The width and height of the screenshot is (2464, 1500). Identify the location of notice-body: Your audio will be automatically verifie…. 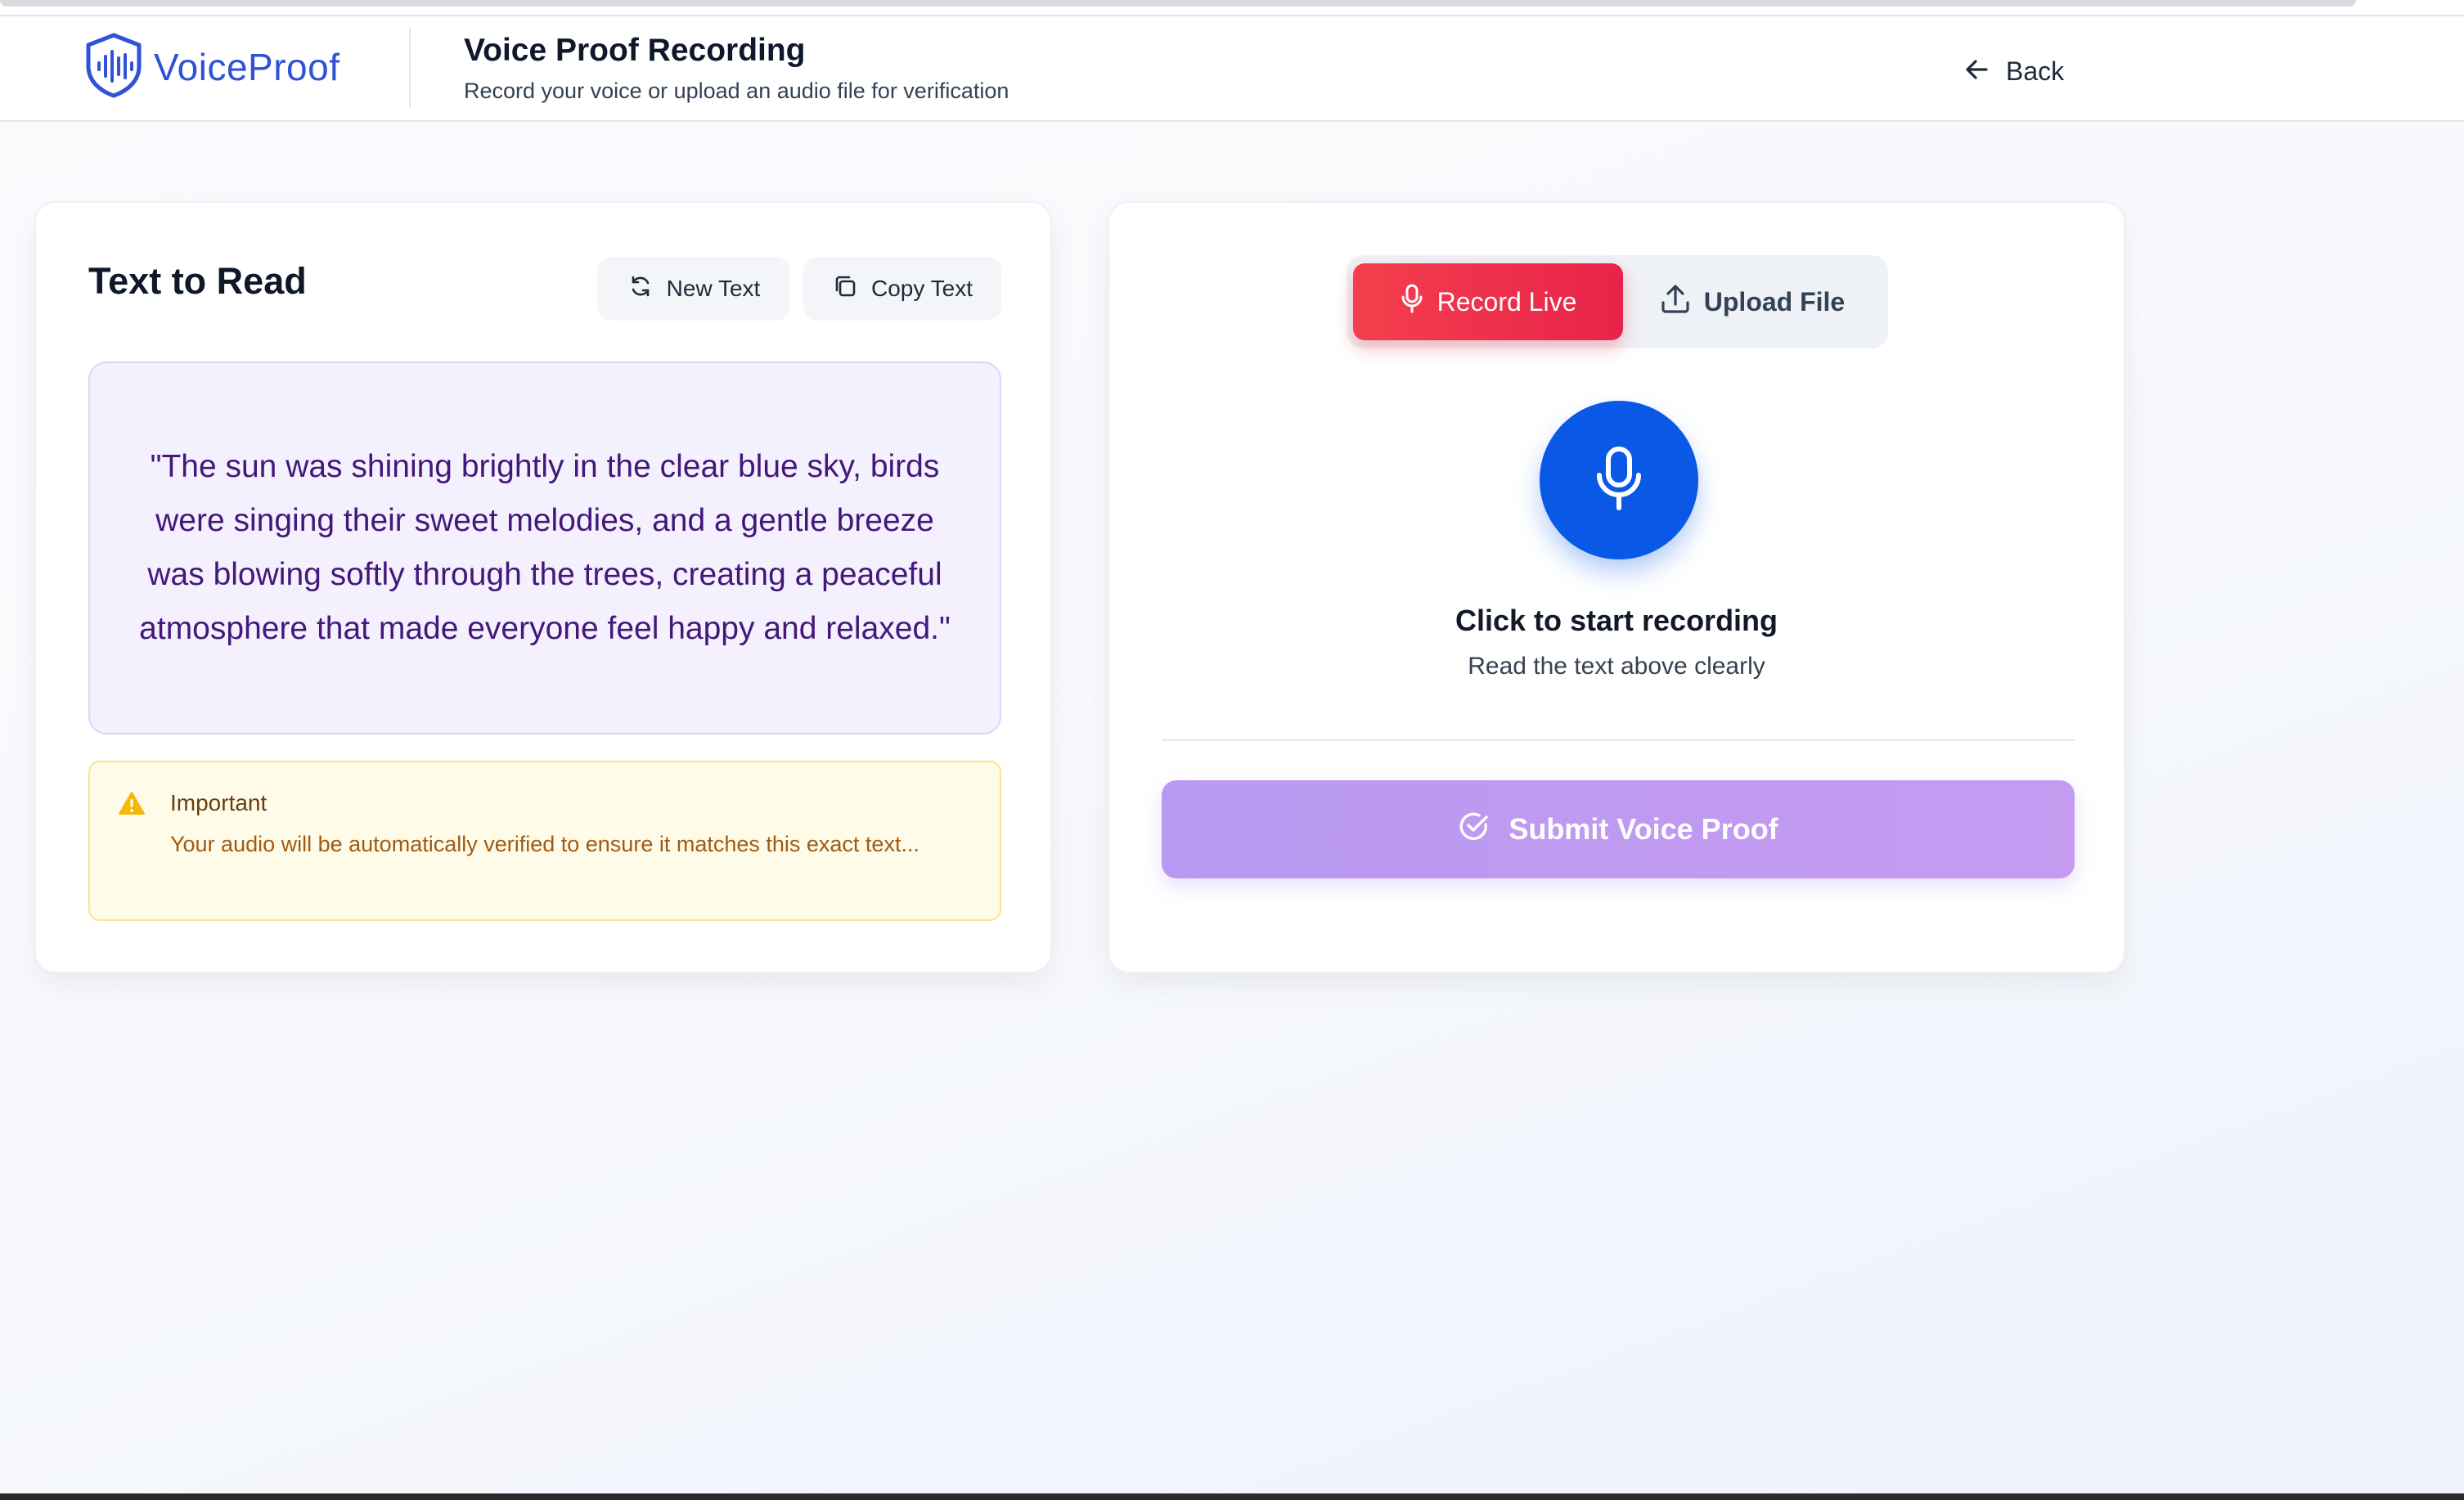
(545, 844).